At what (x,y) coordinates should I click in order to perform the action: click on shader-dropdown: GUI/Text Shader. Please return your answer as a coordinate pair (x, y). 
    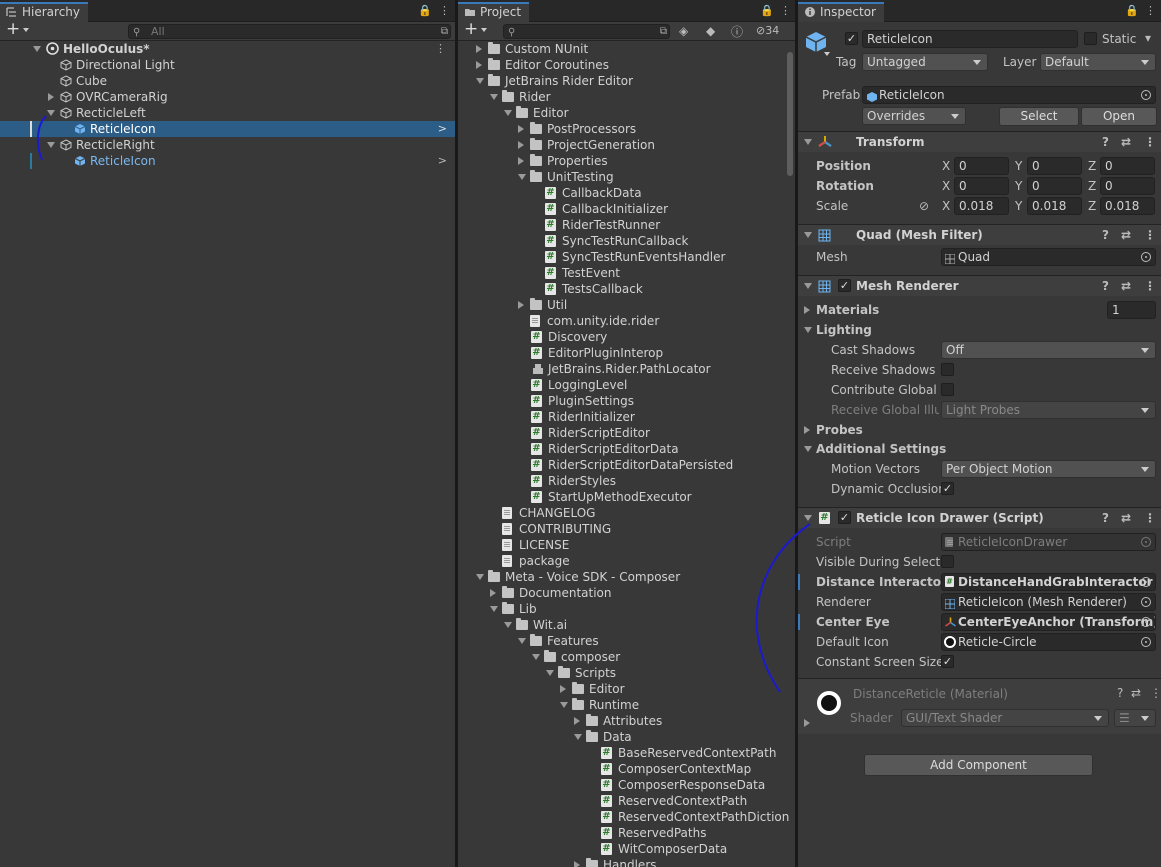
    Looking at the image, I should click on (1005, 718).